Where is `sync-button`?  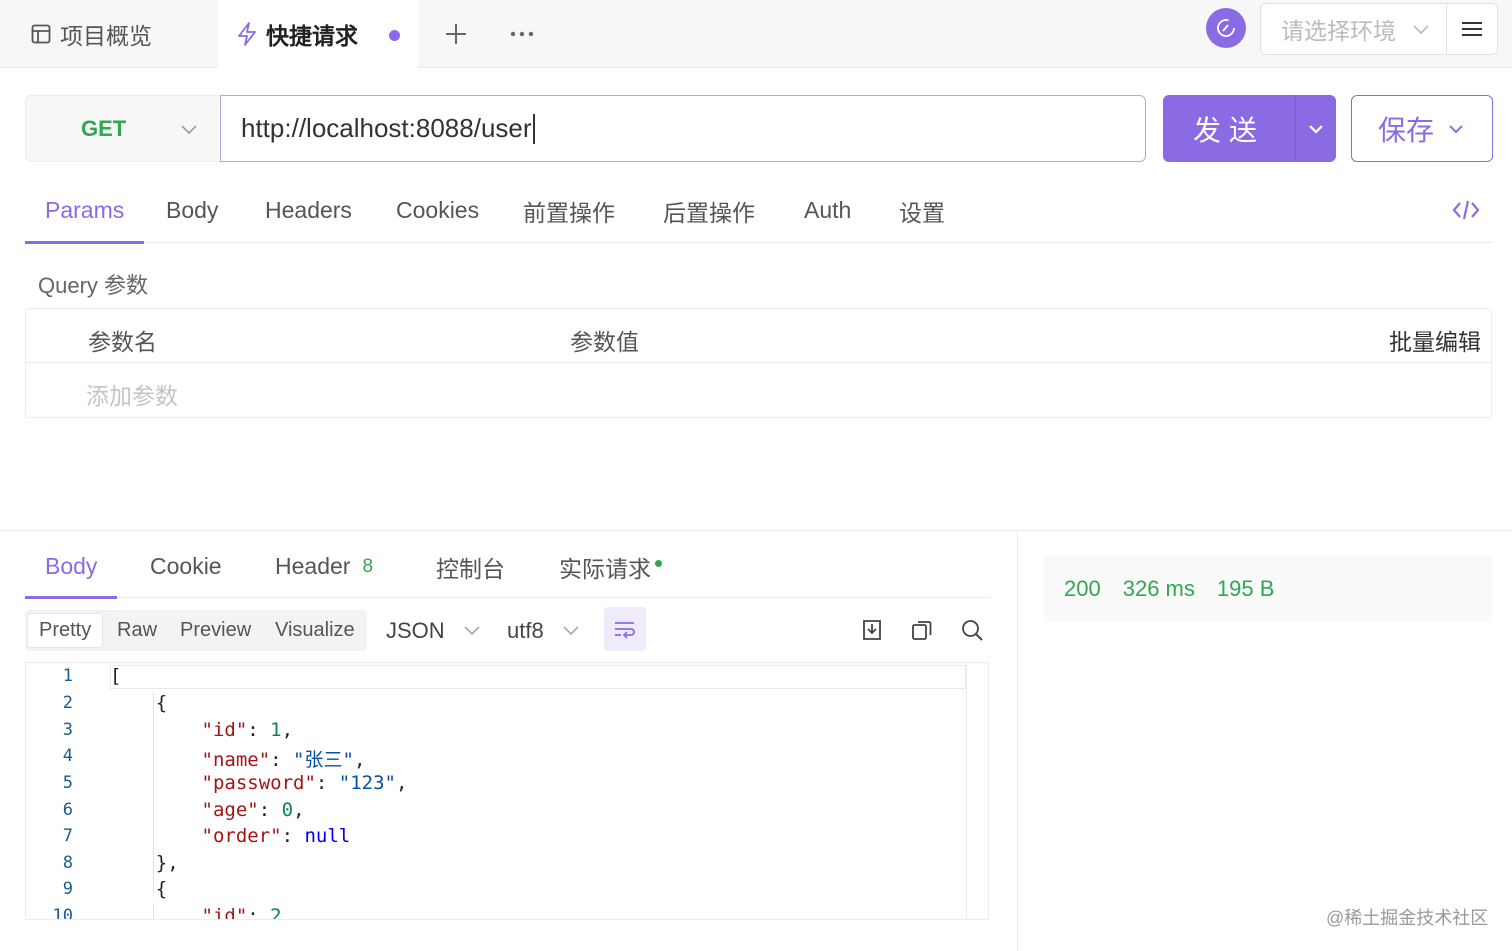 sync-button is located at coordinates (1226, 28).